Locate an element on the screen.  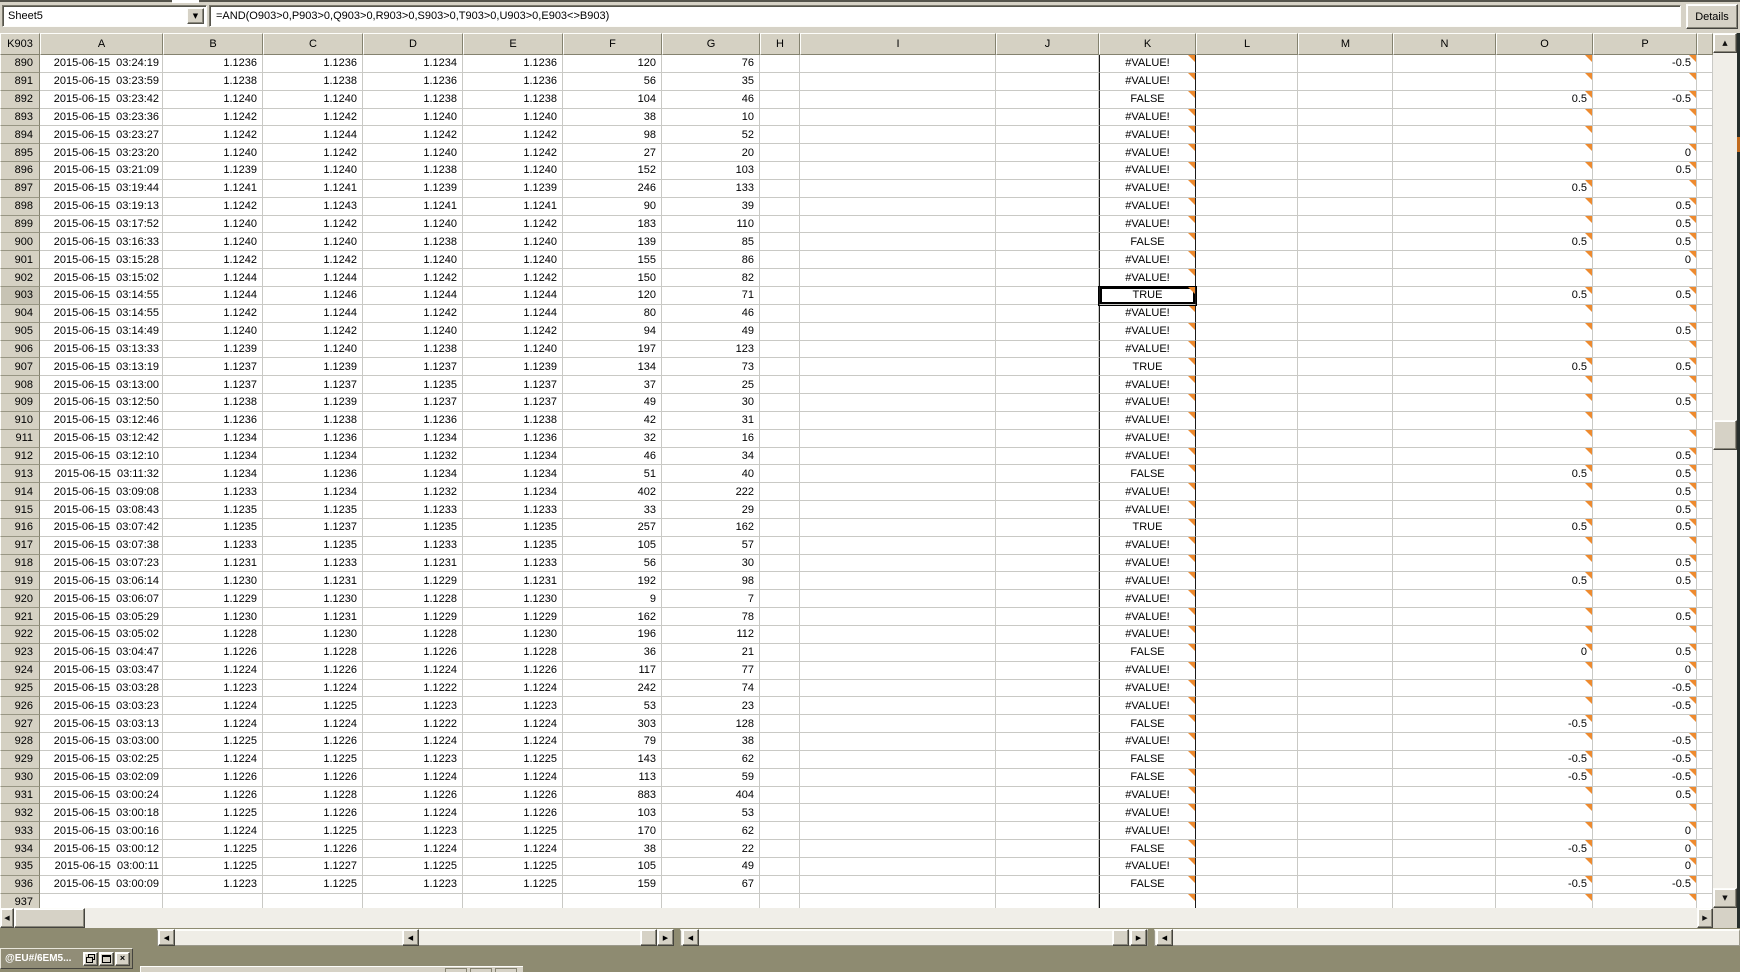
cell: 38 is located at coordinates (612, 117).